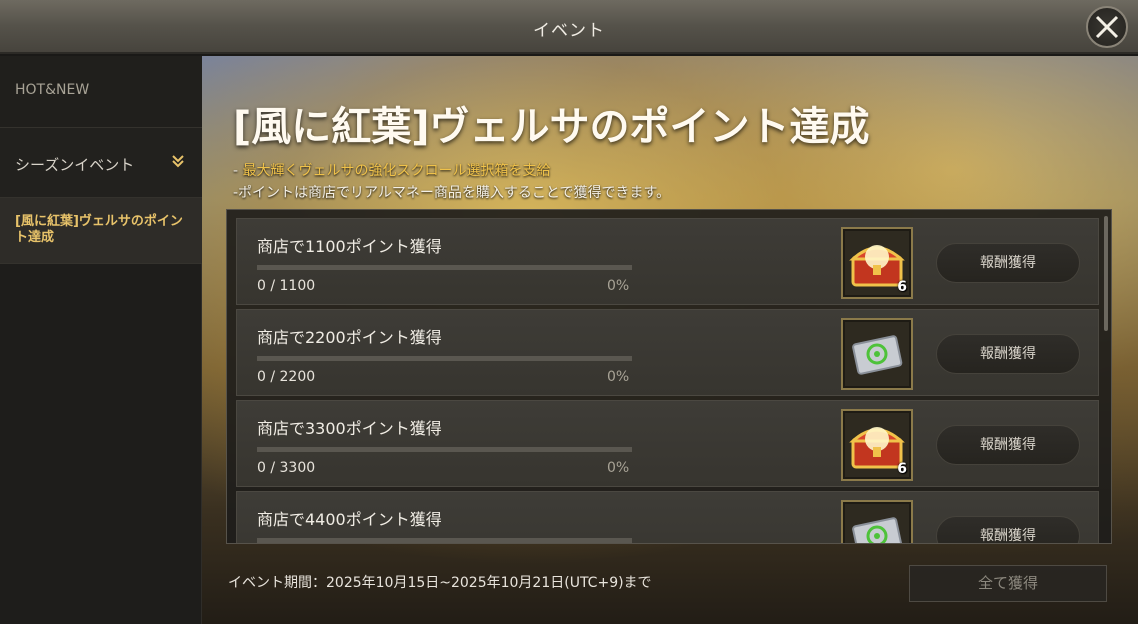 The width and height of the screenshot is (1138, 624). I want to click on sidebar-item-label: シーズンイベント, so click(75, 165).